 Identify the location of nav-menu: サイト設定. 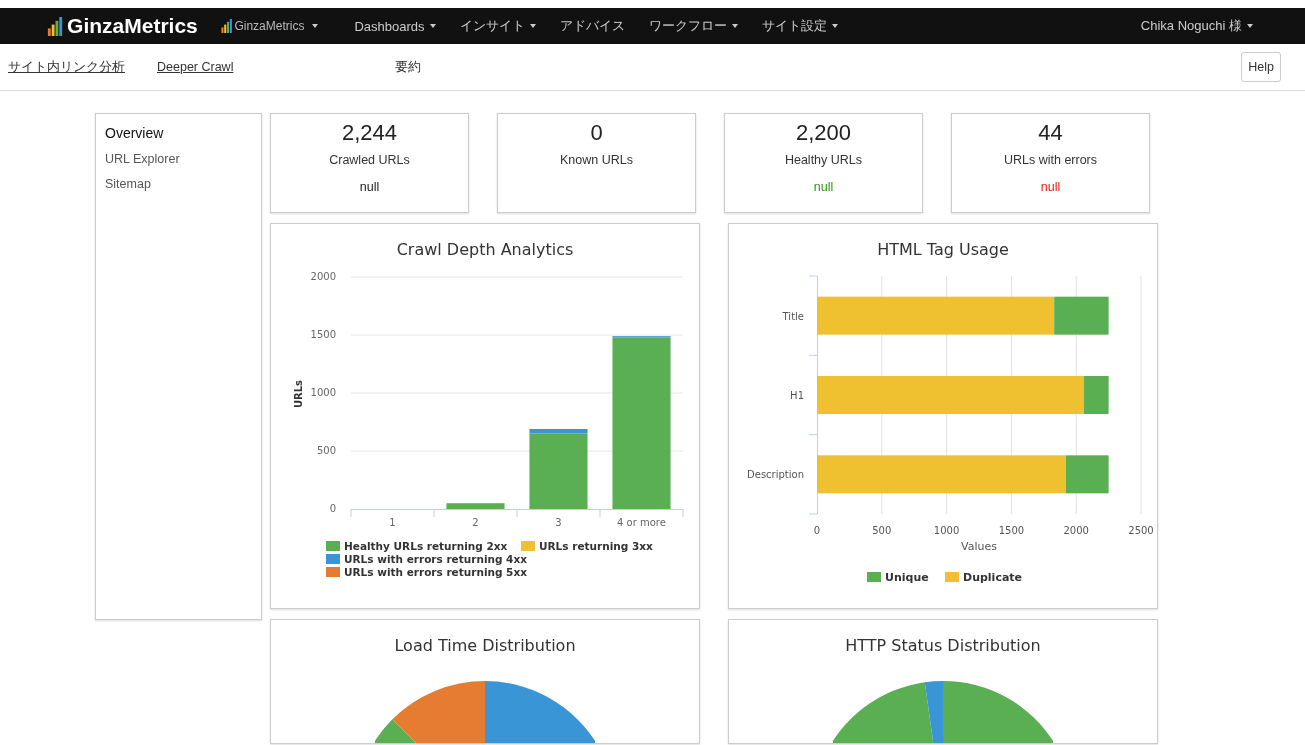
(799, 26).